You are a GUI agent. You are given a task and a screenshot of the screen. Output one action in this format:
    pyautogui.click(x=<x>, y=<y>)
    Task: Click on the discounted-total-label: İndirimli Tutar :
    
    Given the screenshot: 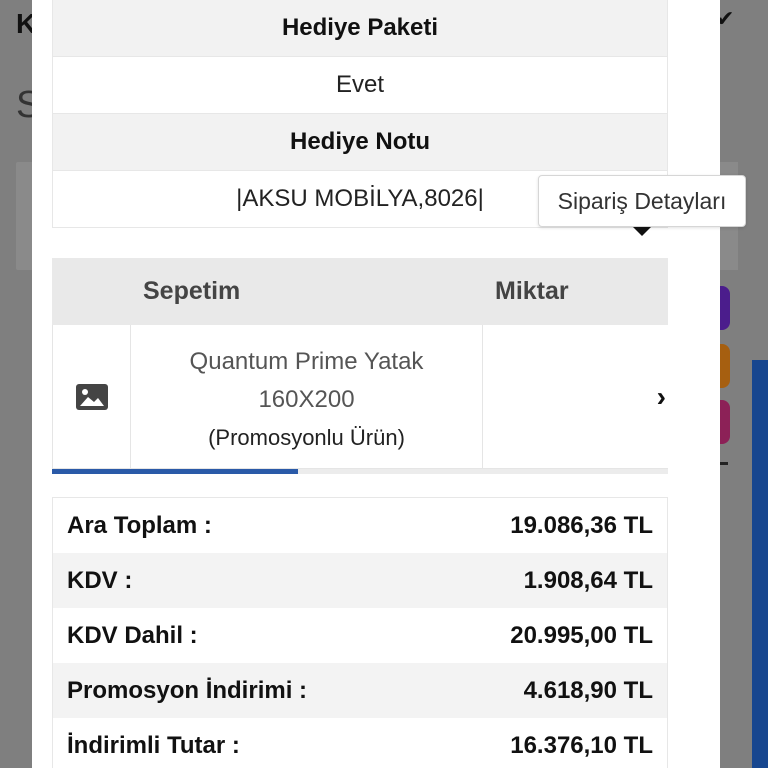 What is the action you would take?
    pyautogui.click(x=153, y=745)
    